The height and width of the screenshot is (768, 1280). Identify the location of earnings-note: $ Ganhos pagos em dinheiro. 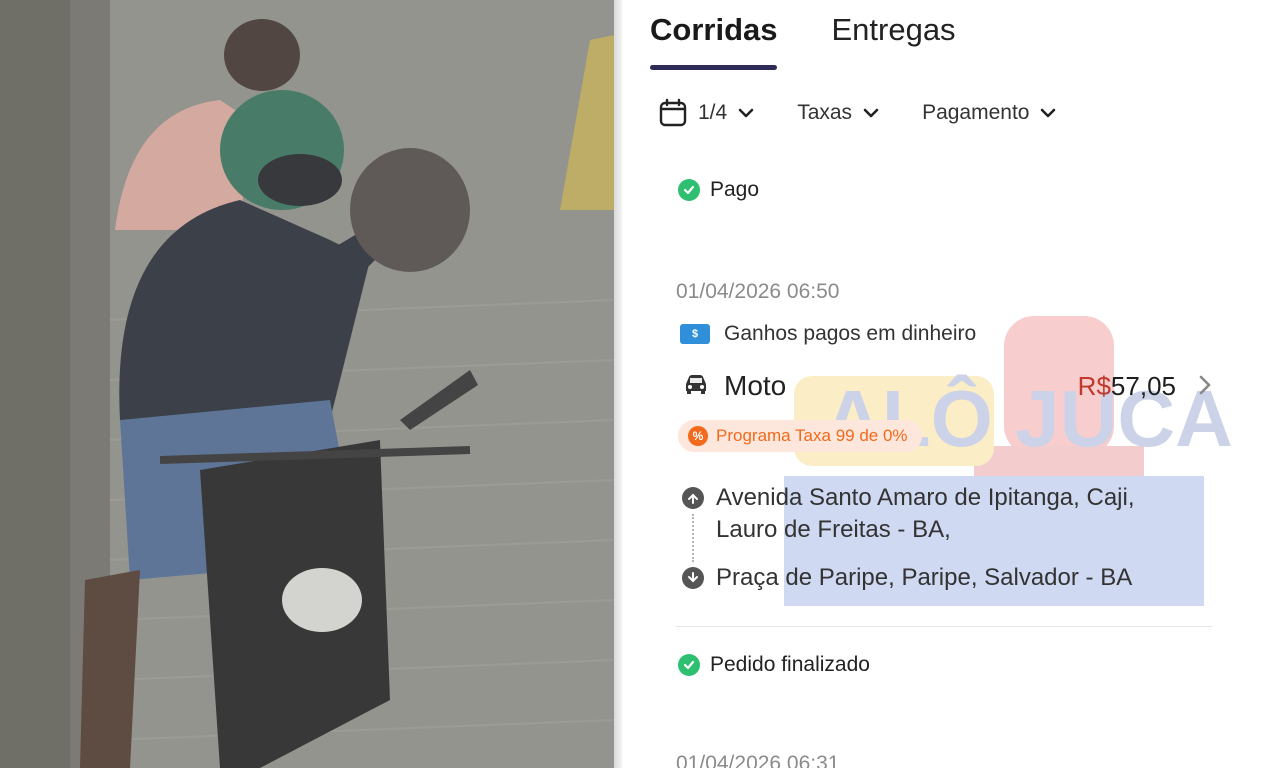
(828, 334).